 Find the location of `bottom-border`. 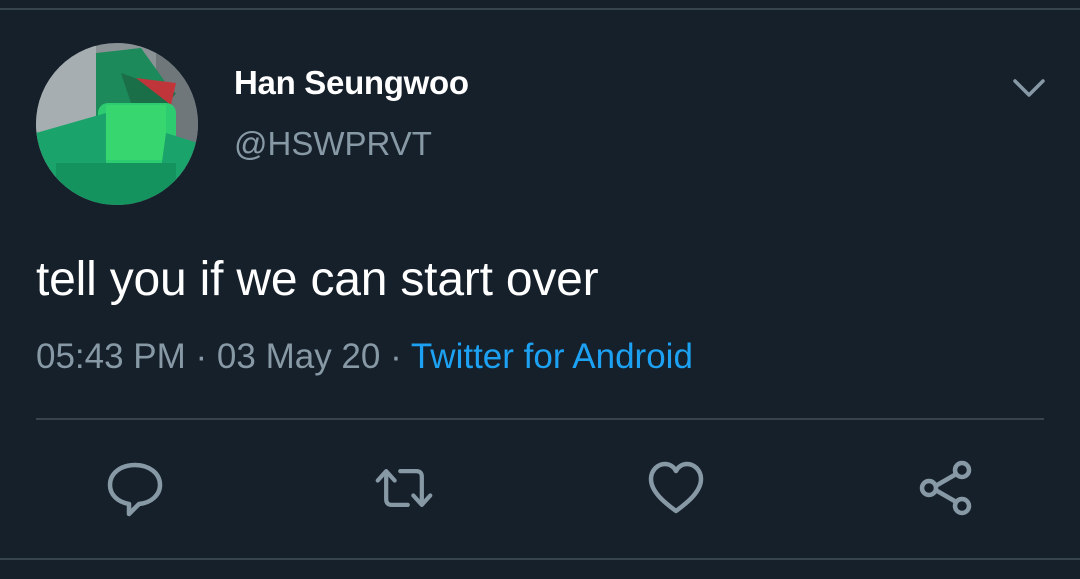

bottom-border is located at coordinates (540, 559).